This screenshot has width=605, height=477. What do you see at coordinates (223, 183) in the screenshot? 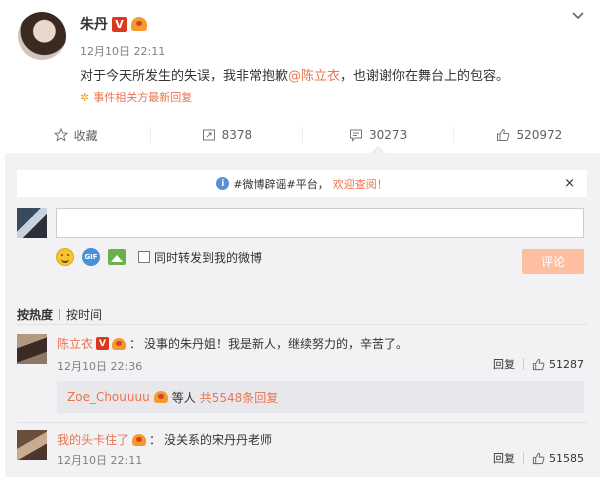
I see `info-icon: i` at bounding box center [223, 183].